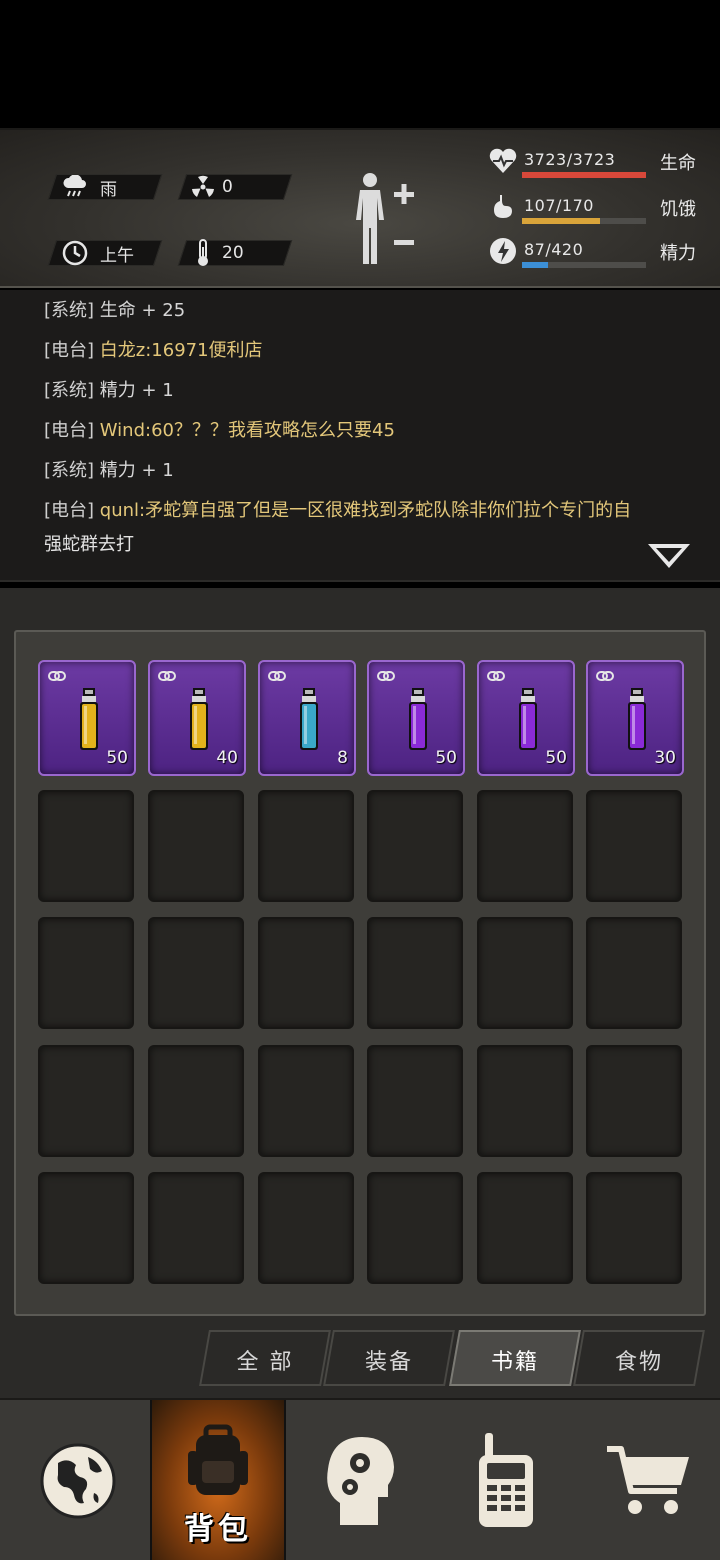 Image resolution: width=720 pixels, height=1560 pixels. Describe the element at coordinates (75, 187) in the screenshot. I see `rain-cloud-icon` at that location.